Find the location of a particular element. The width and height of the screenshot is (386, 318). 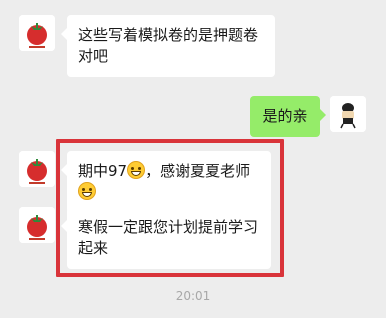

timestamp: 20:01 is located at coordinates (193, 296).